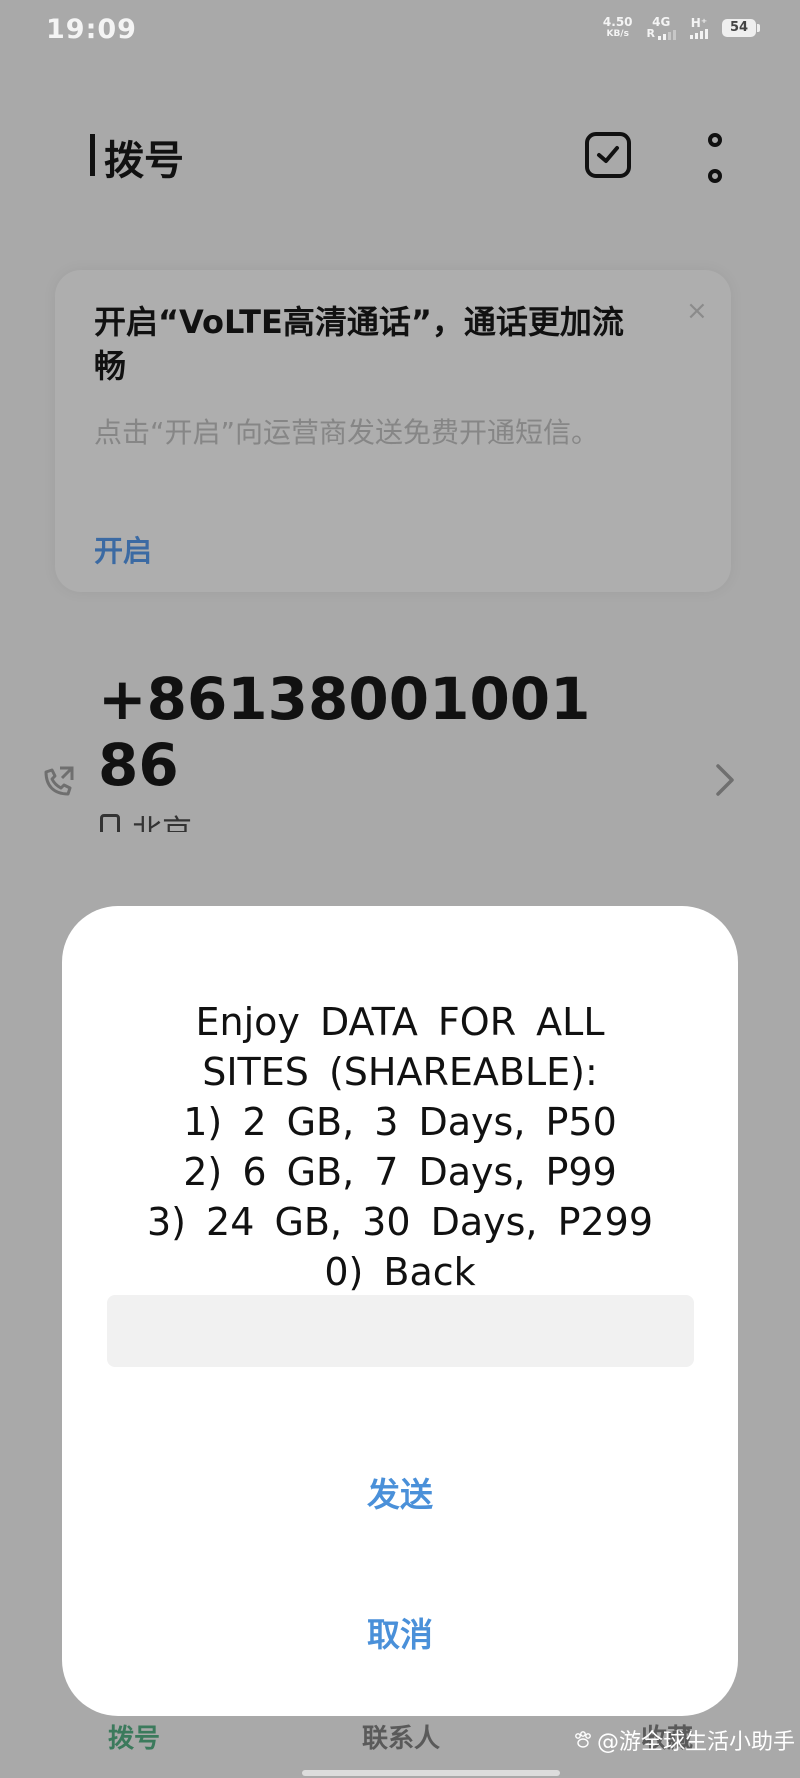 The image size is (800, 1778). I want to click on network-speed: 4.50 KB/s, so click(618, 28).